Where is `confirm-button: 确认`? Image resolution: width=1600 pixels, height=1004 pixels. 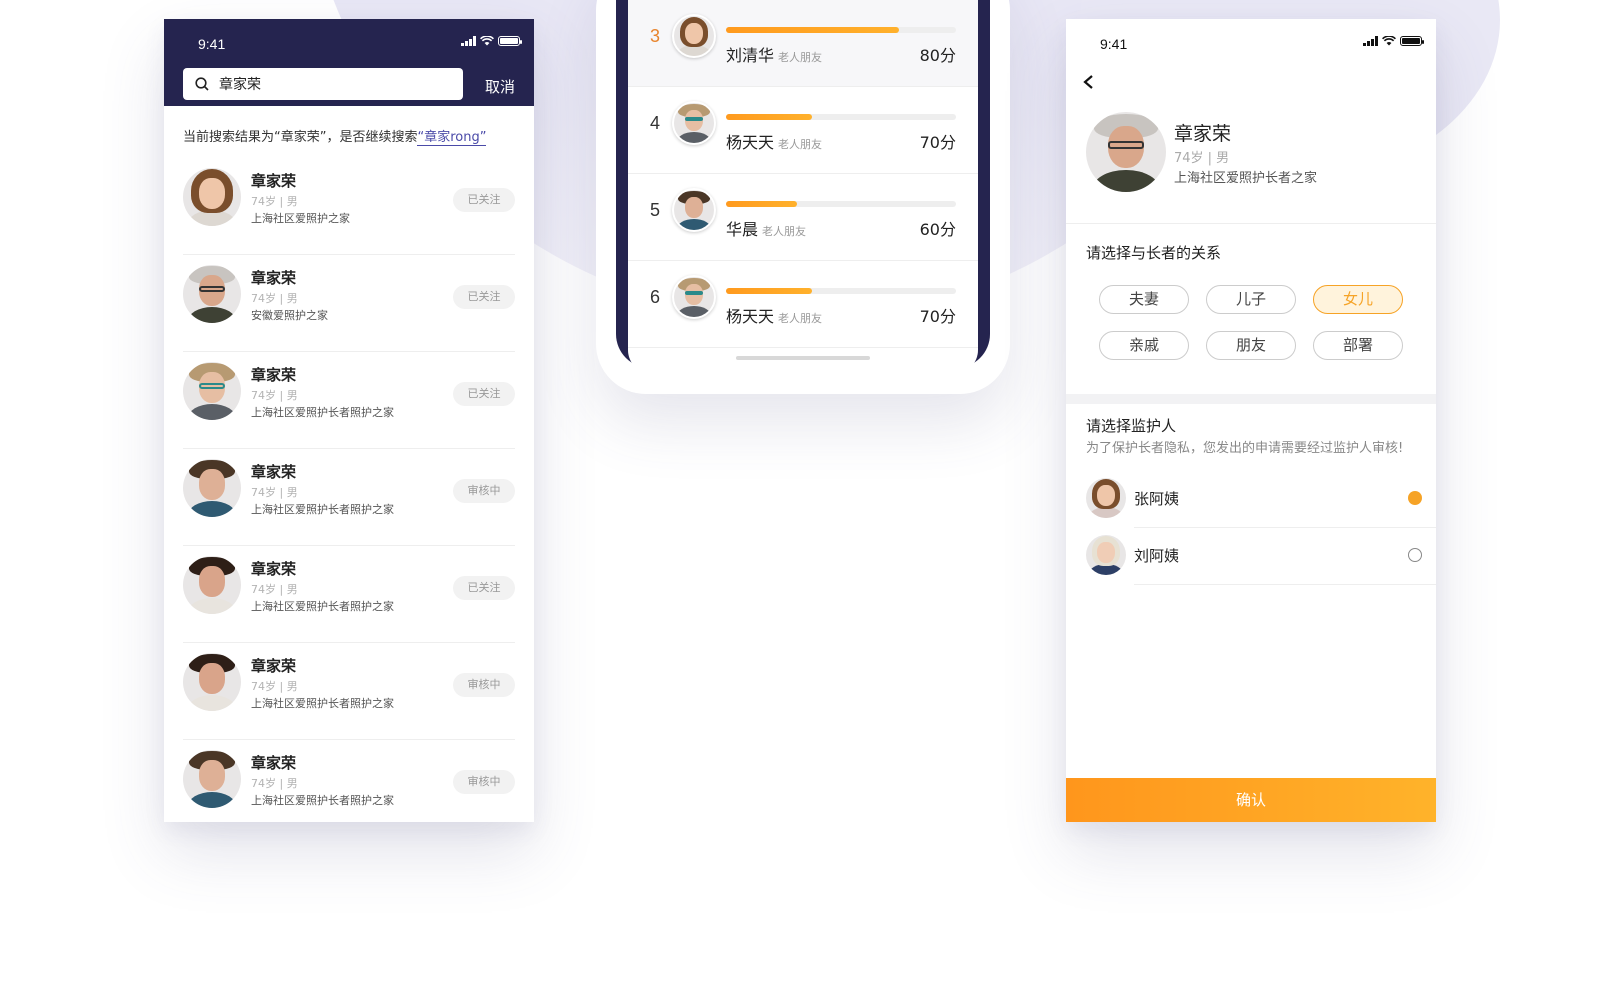 confirm-button: 确认 is located at coordinates (1251, 800).